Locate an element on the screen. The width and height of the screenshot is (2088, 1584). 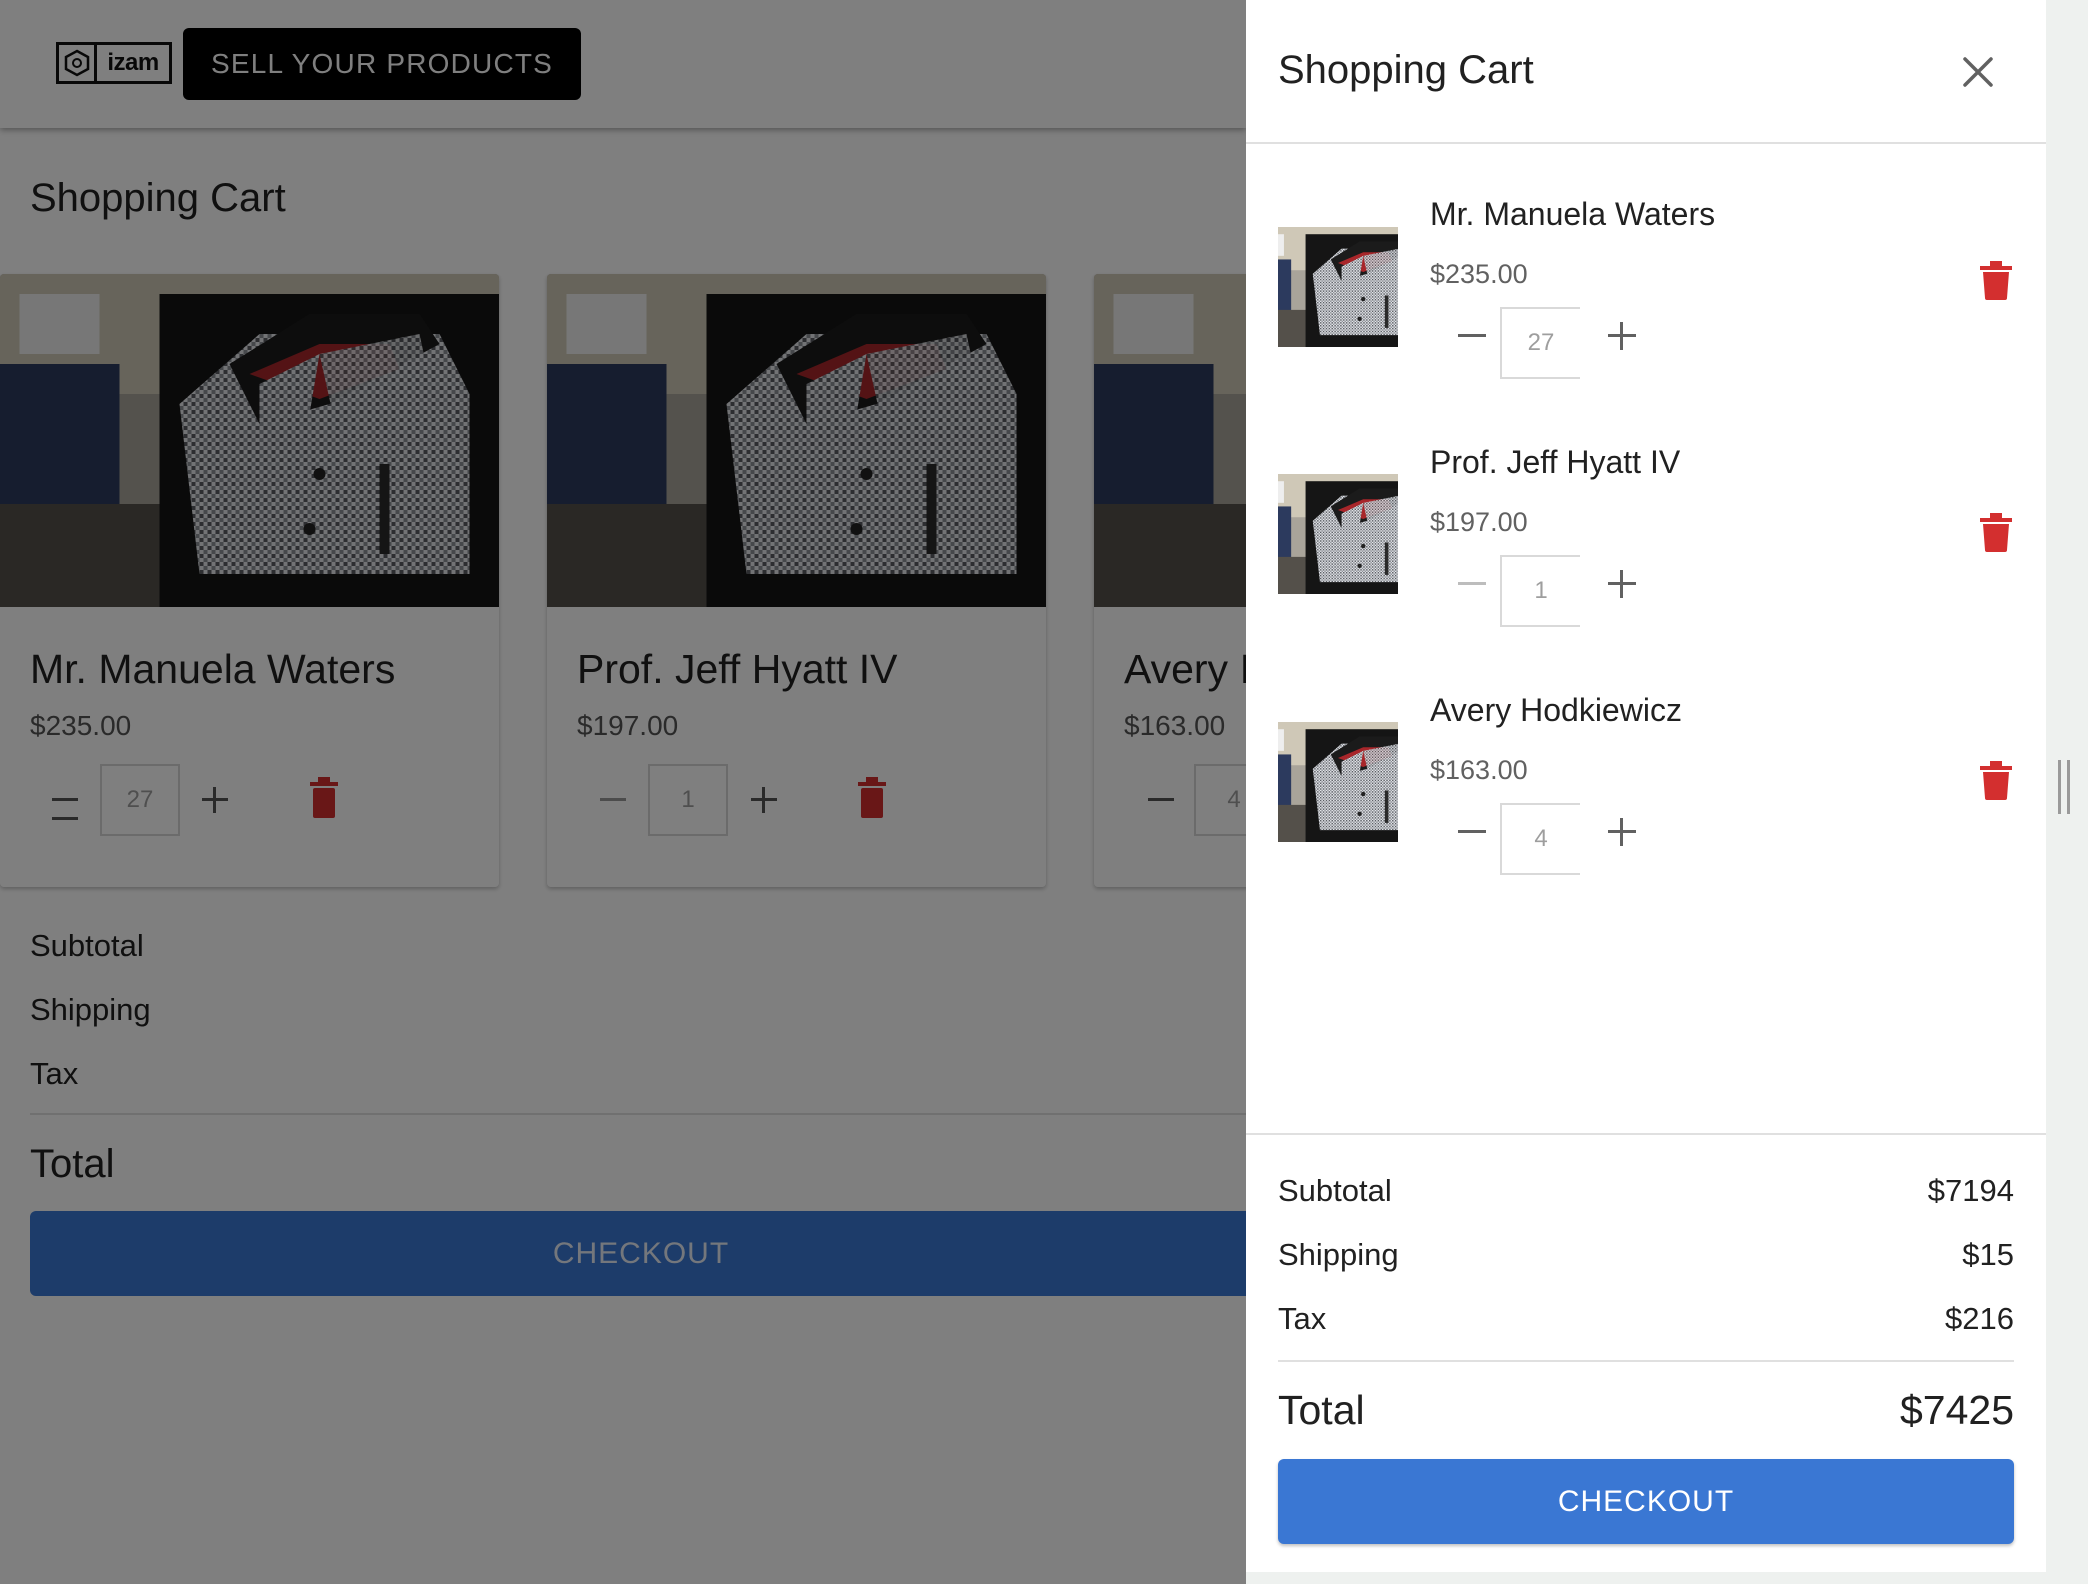
checkout-button: CHECKOUT is located at coordinates (1646, 1501).